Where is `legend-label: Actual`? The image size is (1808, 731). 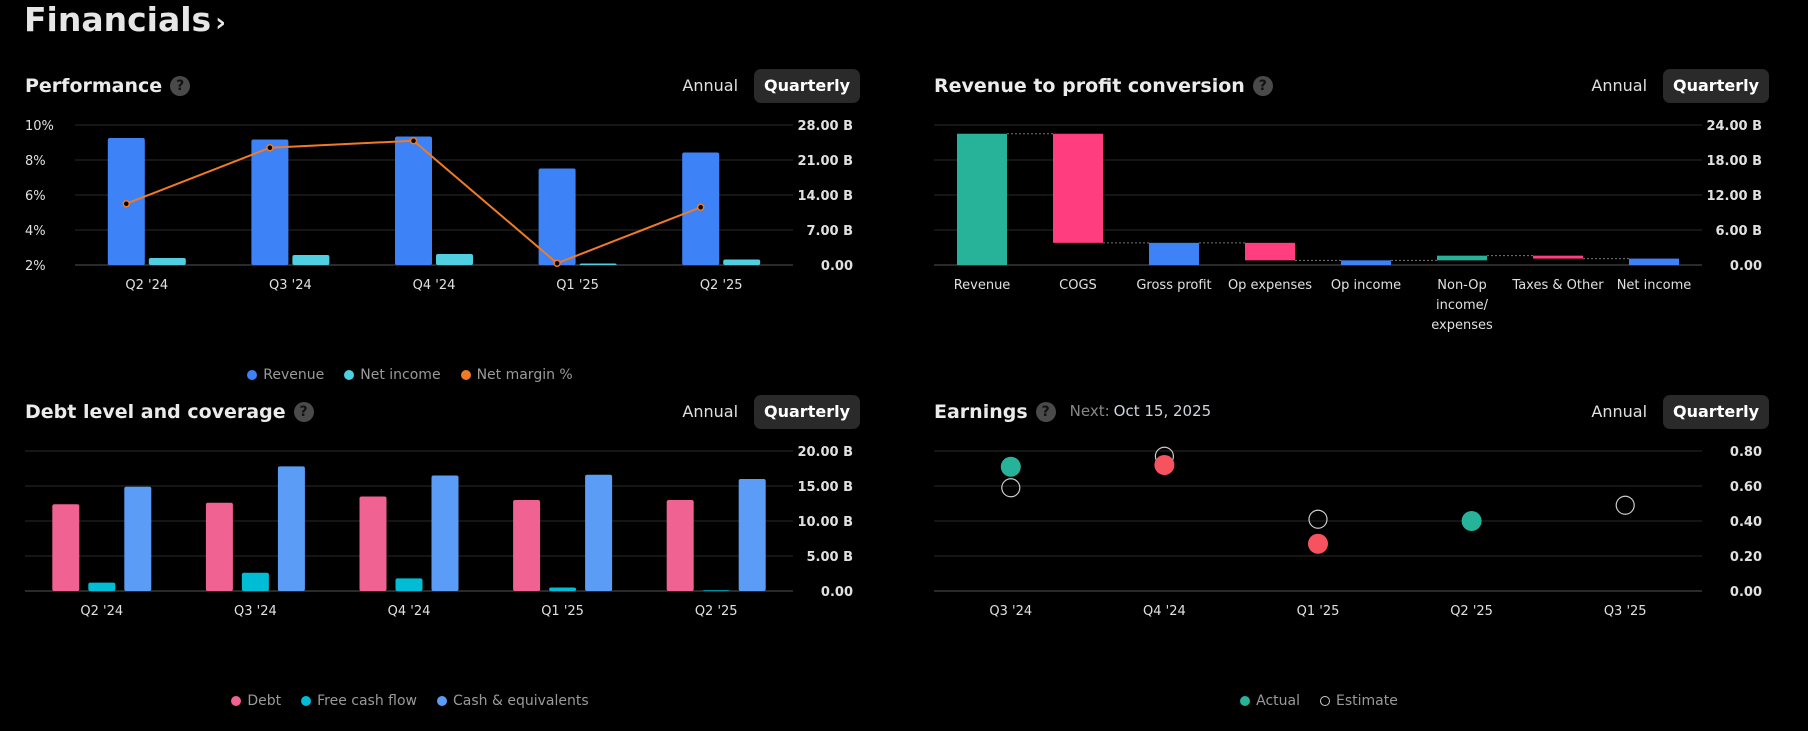
legend-label: Actual is located at coordinates (1278, 701).